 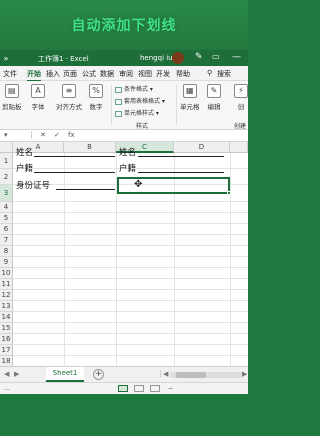 What do you see at coordinates (191, 375) in the screenshot?
I see `scrollbar-thumb` at bounding box center [191, 375].